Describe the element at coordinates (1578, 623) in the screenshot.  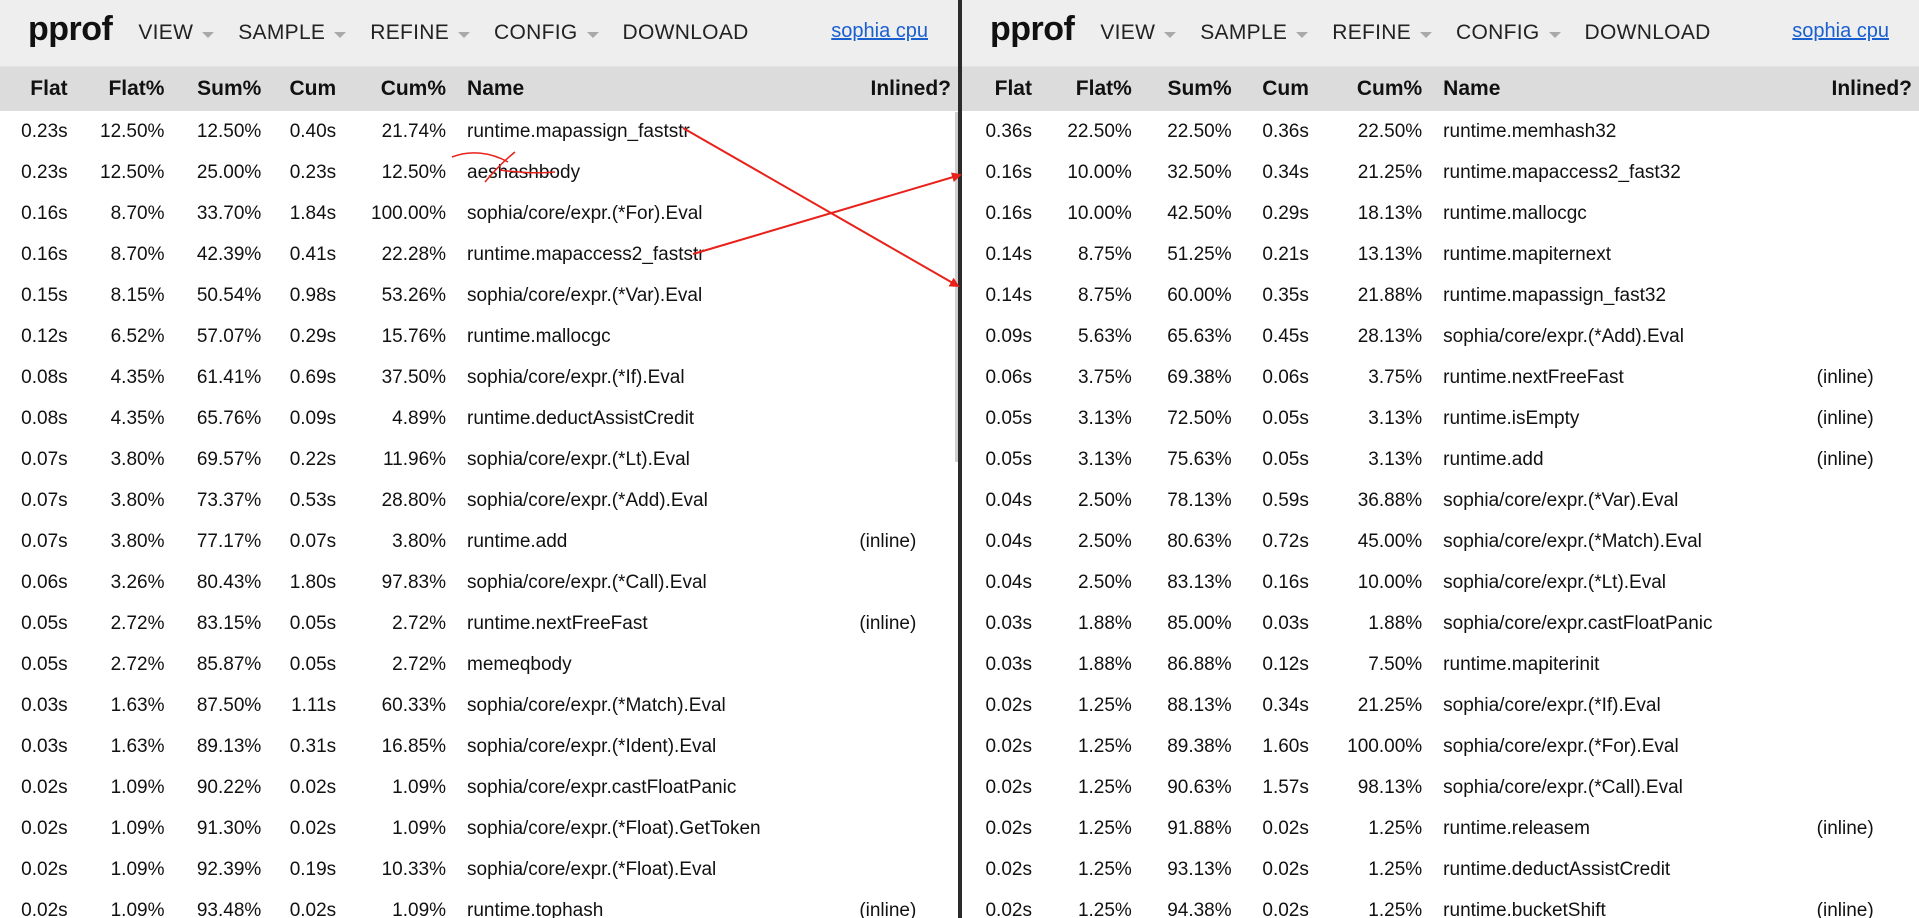
I see `cell-name: sophia/core/expr.castFloatPanic` at that location.